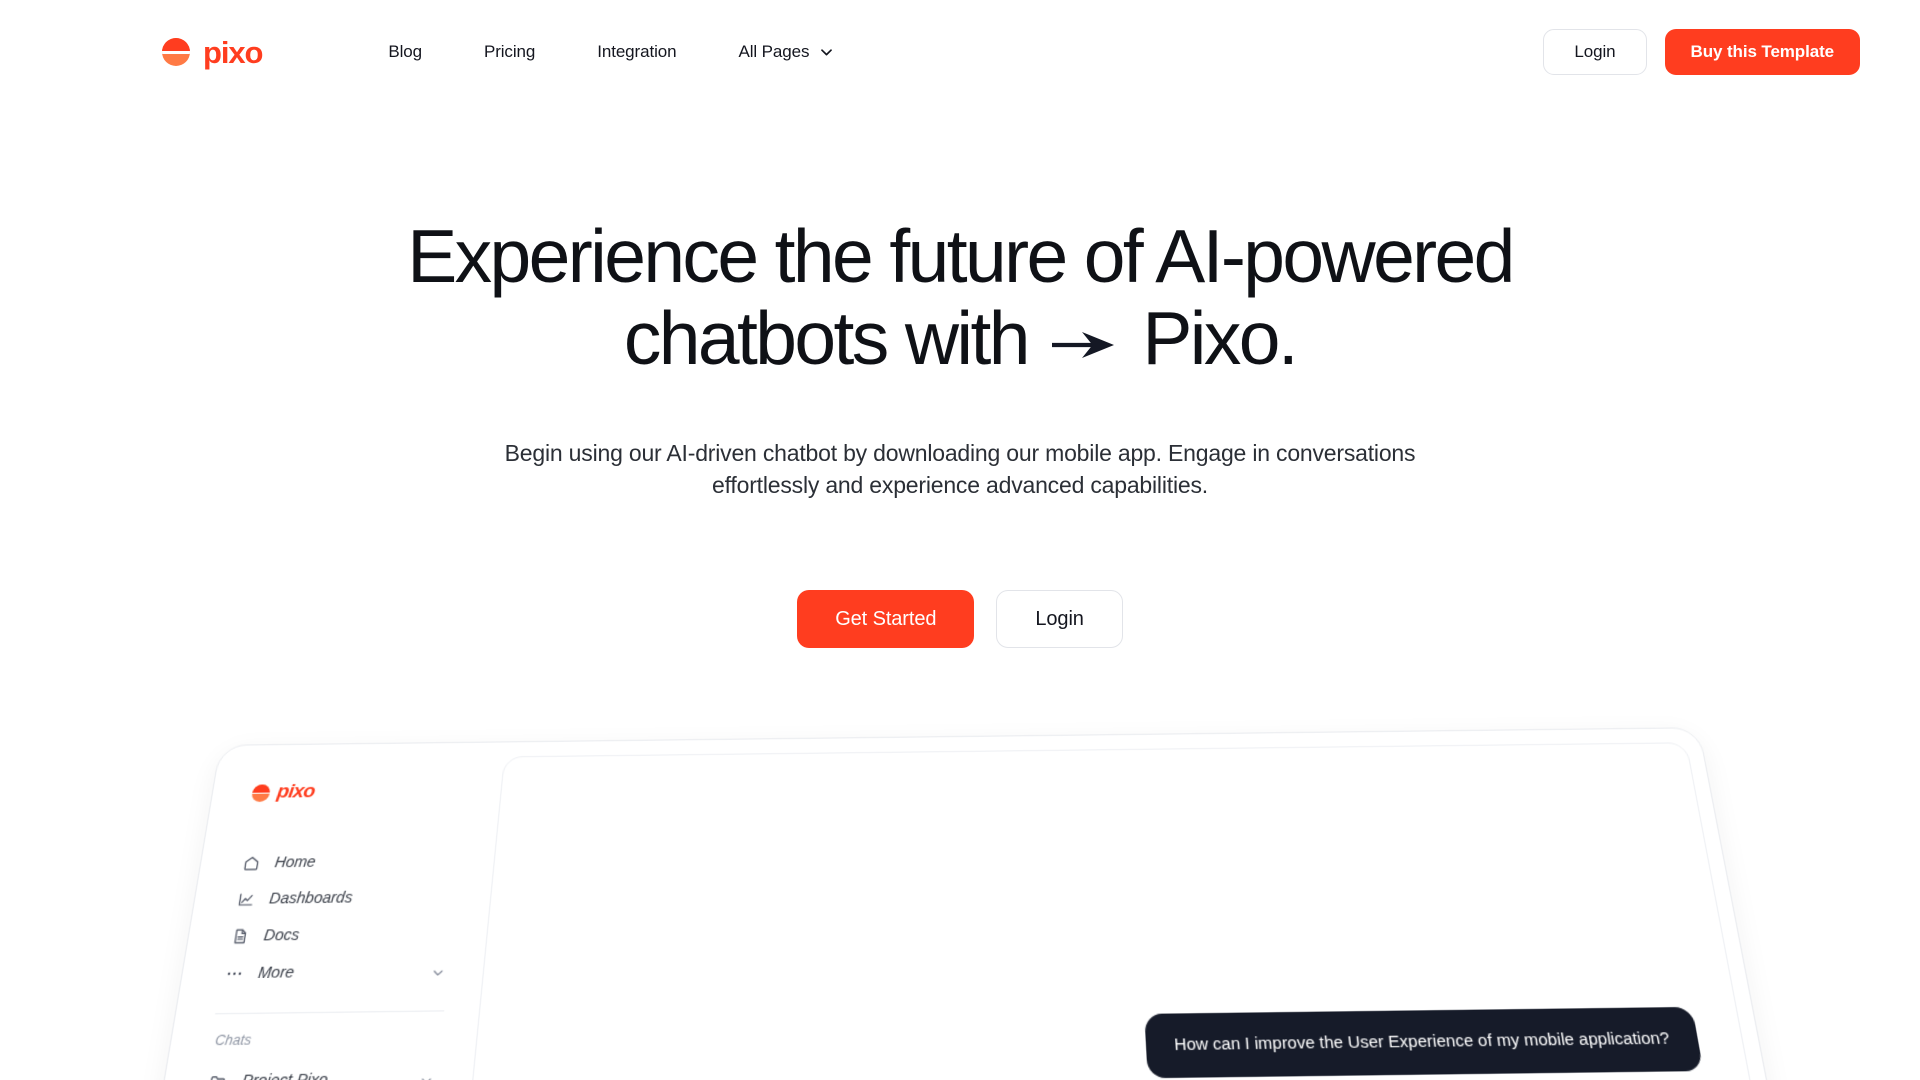 The image size is (1920, 1080). What do you see at coordinates (636, 52) in the screenshot?
I see `nav-item-integration: Integration` at bounding box center [636, 52].